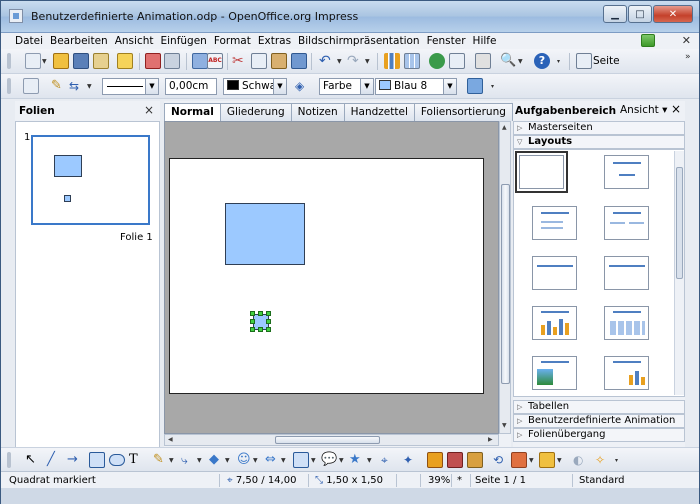 The height and width of the screenshot is (504, 700). I want to click on stars-icon: ★, so click(357, 460).